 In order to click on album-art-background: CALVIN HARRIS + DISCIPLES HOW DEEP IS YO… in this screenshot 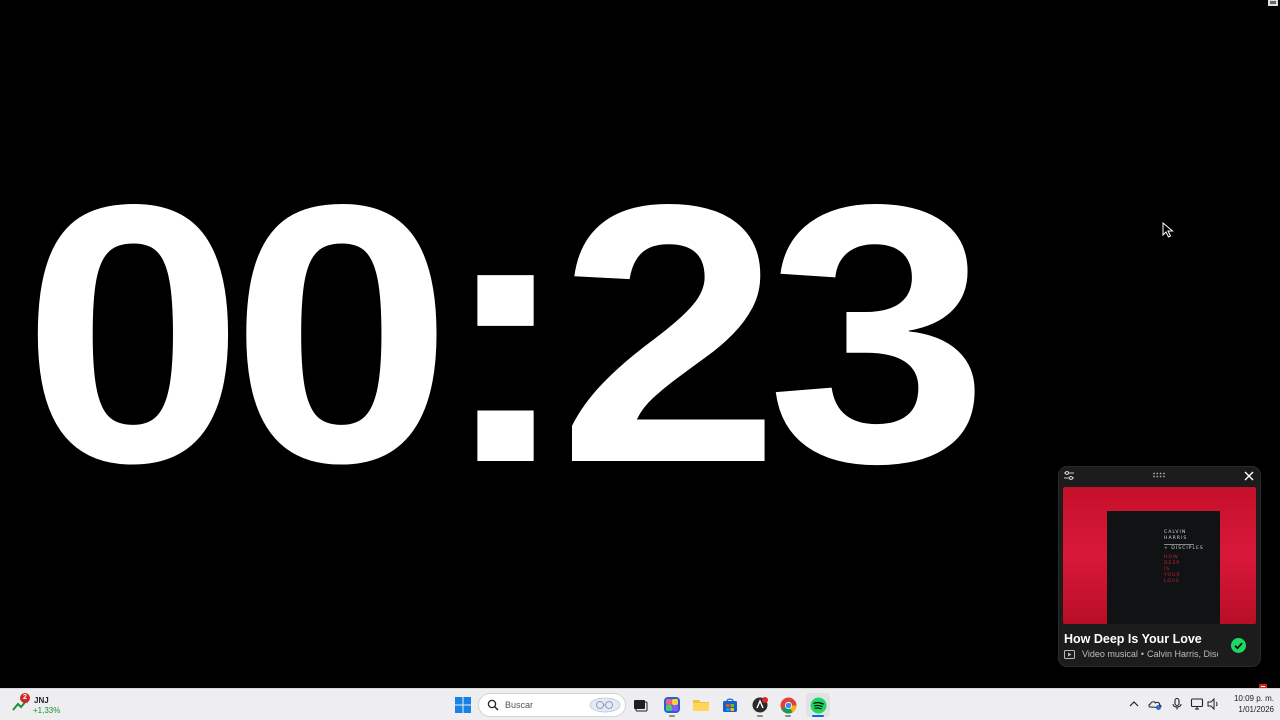, I will do `click(1159, 555)`.